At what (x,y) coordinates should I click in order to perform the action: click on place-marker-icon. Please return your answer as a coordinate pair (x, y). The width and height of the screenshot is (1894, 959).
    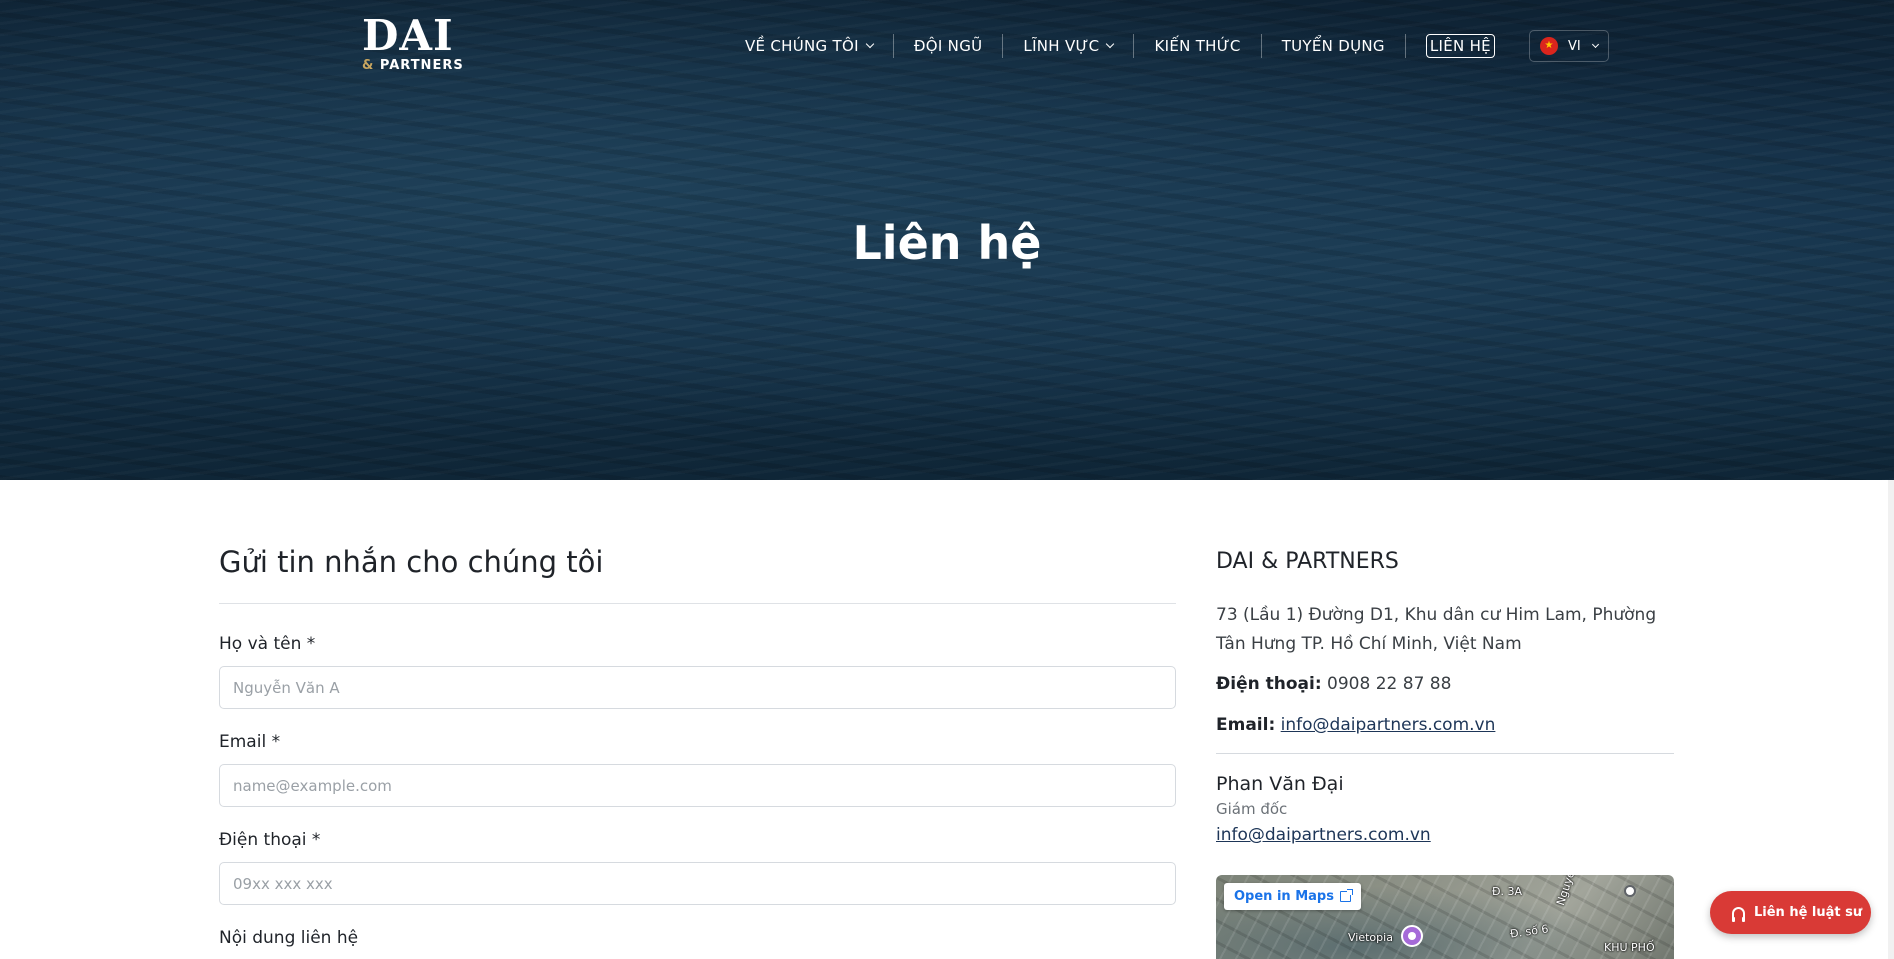
    Looking at the image, I should click on (1630, 891).